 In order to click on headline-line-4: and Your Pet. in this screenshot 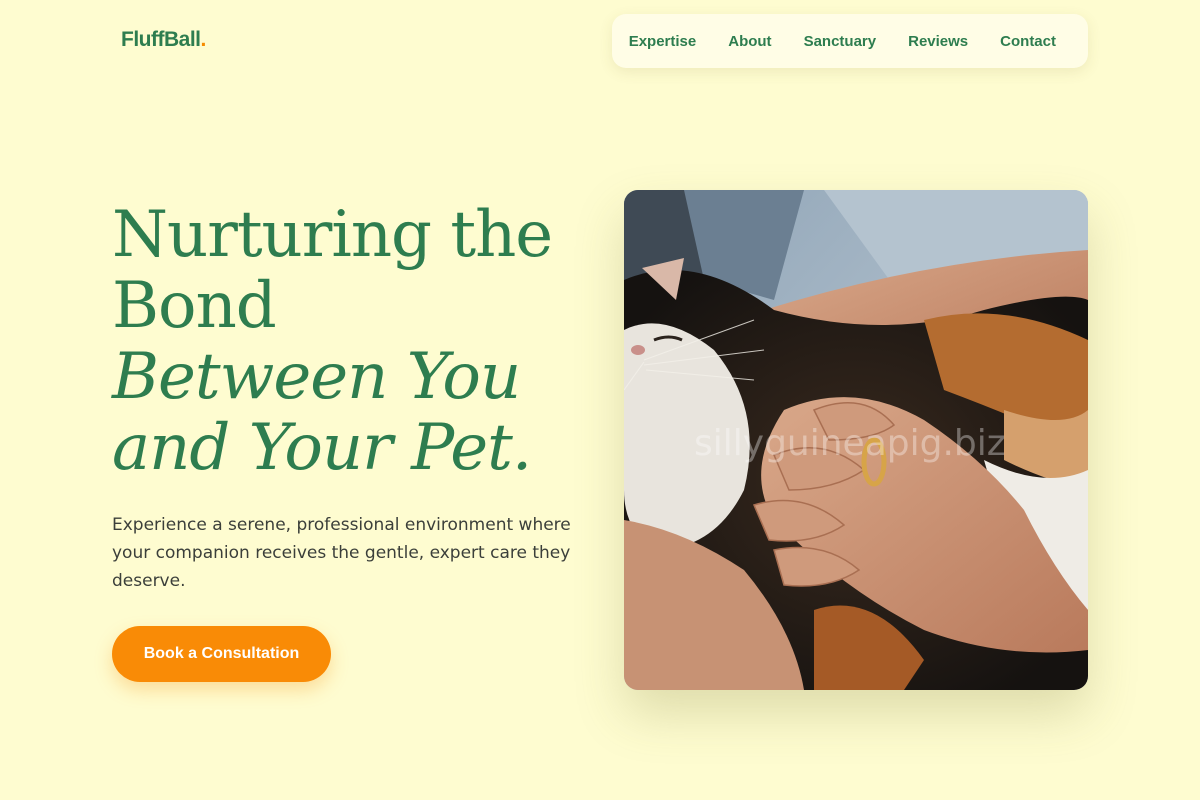, I will do `click(322, 448)`.